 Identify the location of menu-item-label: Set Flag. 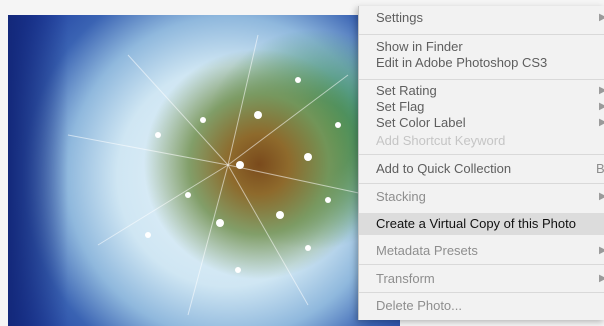
(400, 106).